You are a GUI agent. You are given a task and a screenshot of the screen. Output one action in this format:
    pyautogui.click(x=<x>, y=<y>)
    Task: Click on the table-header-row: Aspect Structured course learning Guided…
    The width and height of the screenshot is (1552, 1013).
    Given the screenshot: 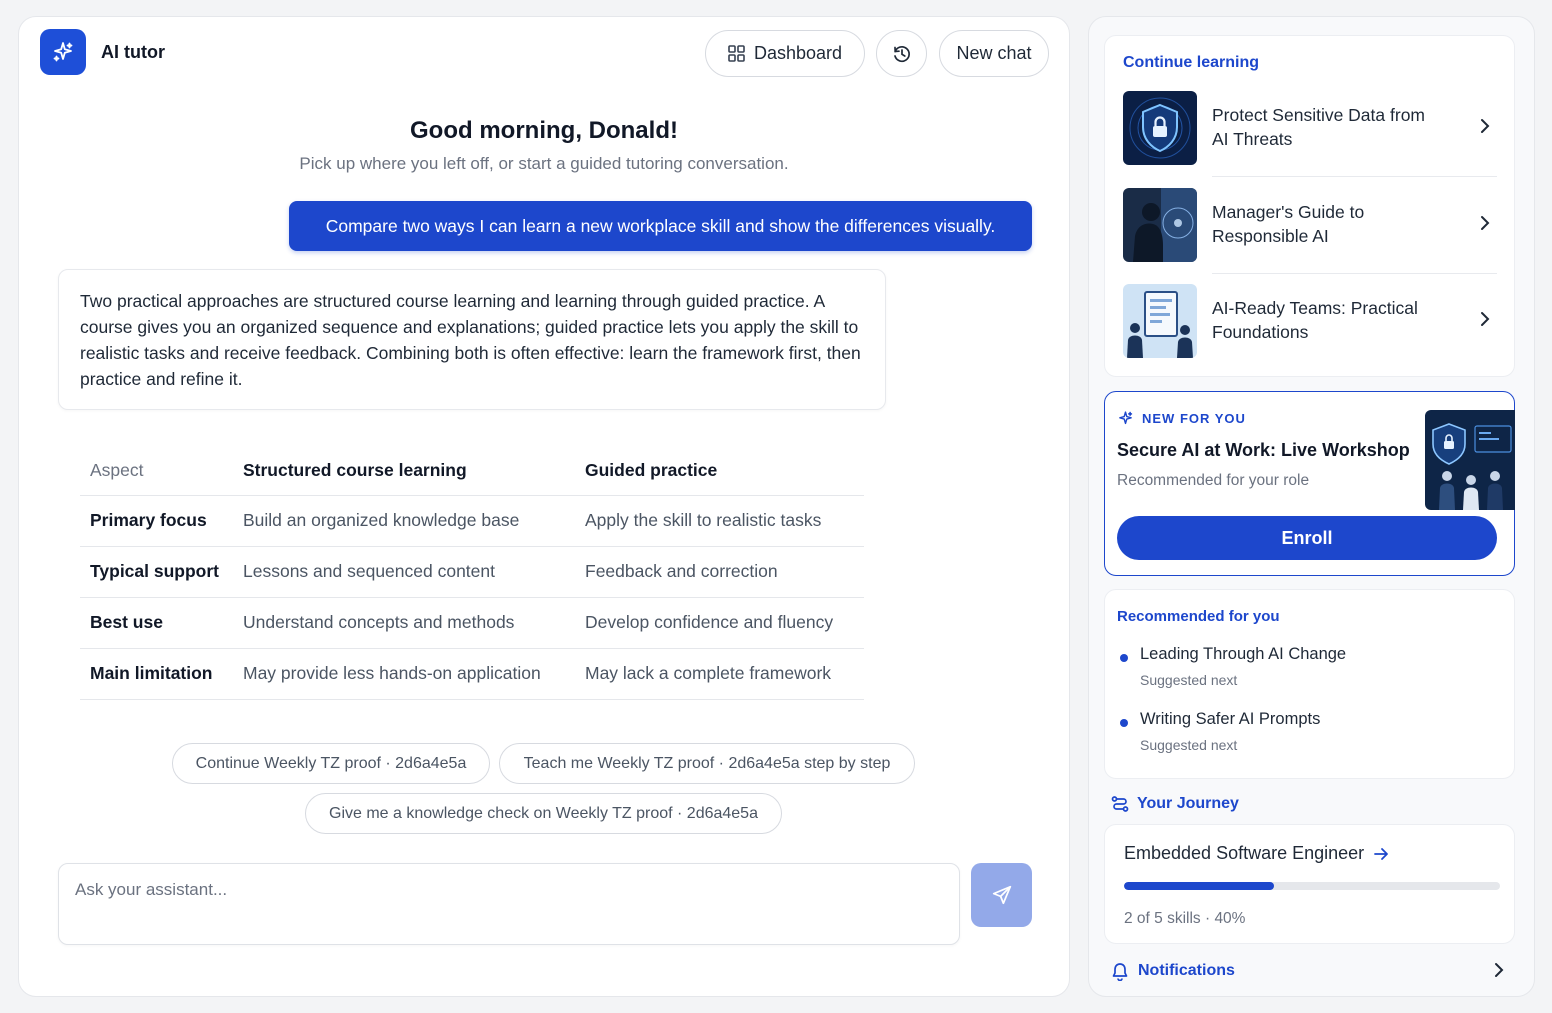 What is the action you would take?
    pyautogui.click(x=472, y=471)
    